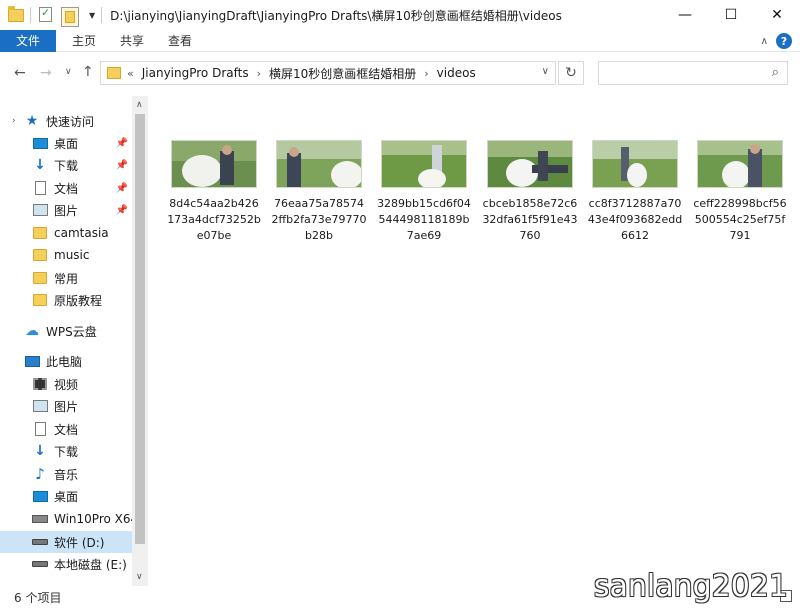 The height and width of the screenshot is (608, 800). What do you see at coordinates (40, 384) in the screenshot?
I see `video-icon` at bounding box center [40, 384].